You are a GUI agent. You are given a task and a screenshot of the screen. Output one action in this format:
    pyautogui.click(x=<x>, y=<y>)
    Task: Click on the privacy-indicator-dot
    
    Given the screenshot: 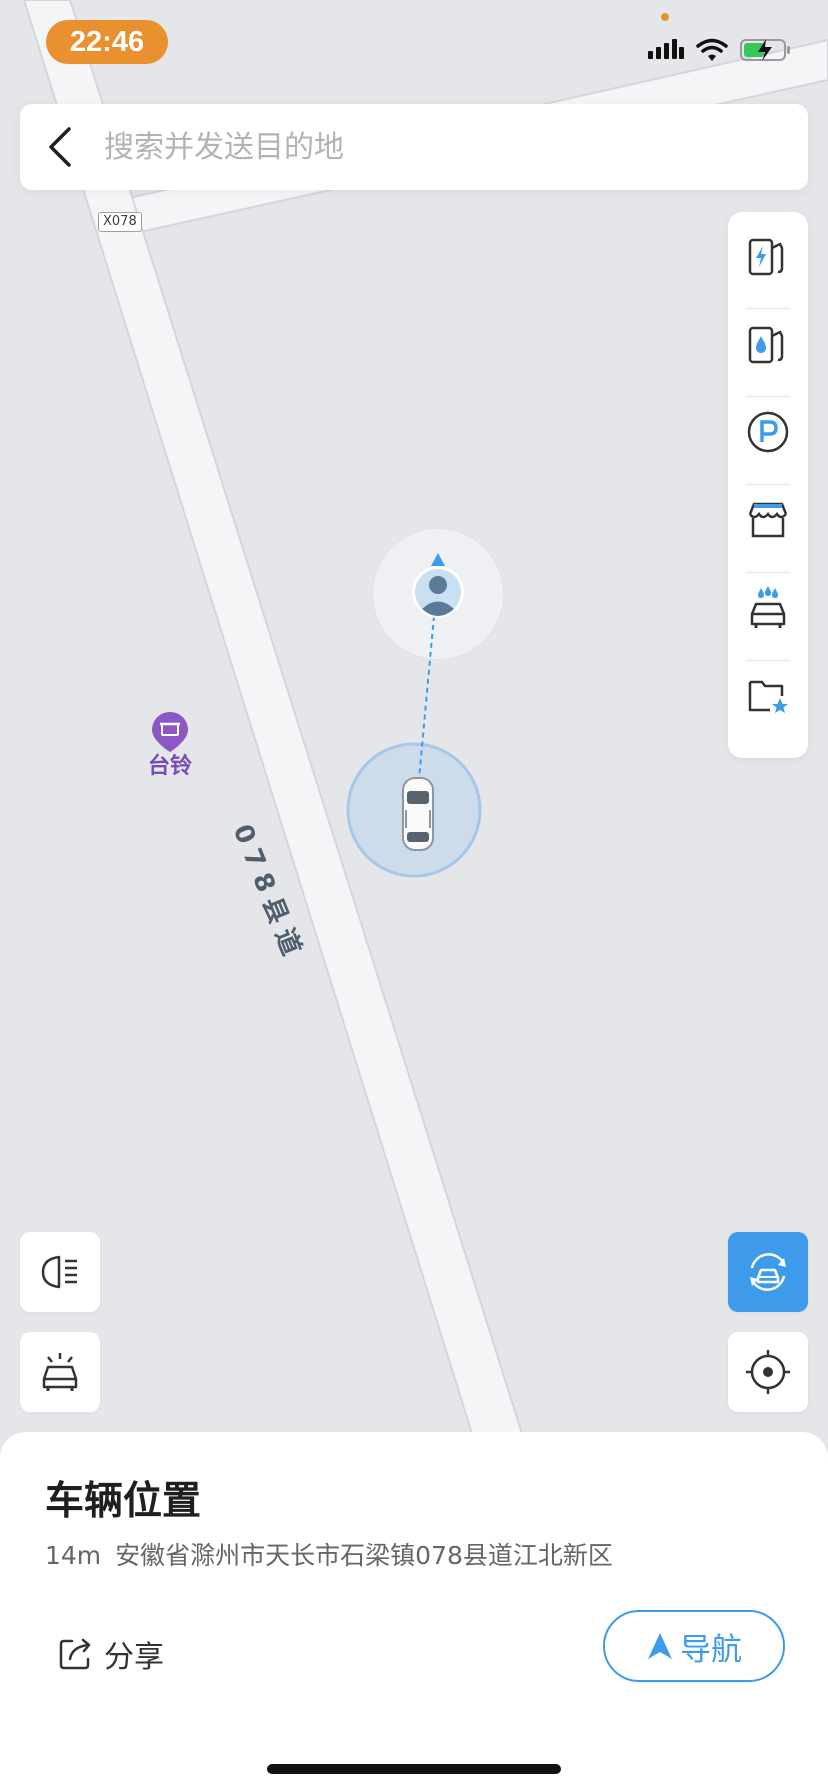 What is the action you would take?
    pyautogui.click(x=665, y=17)
    